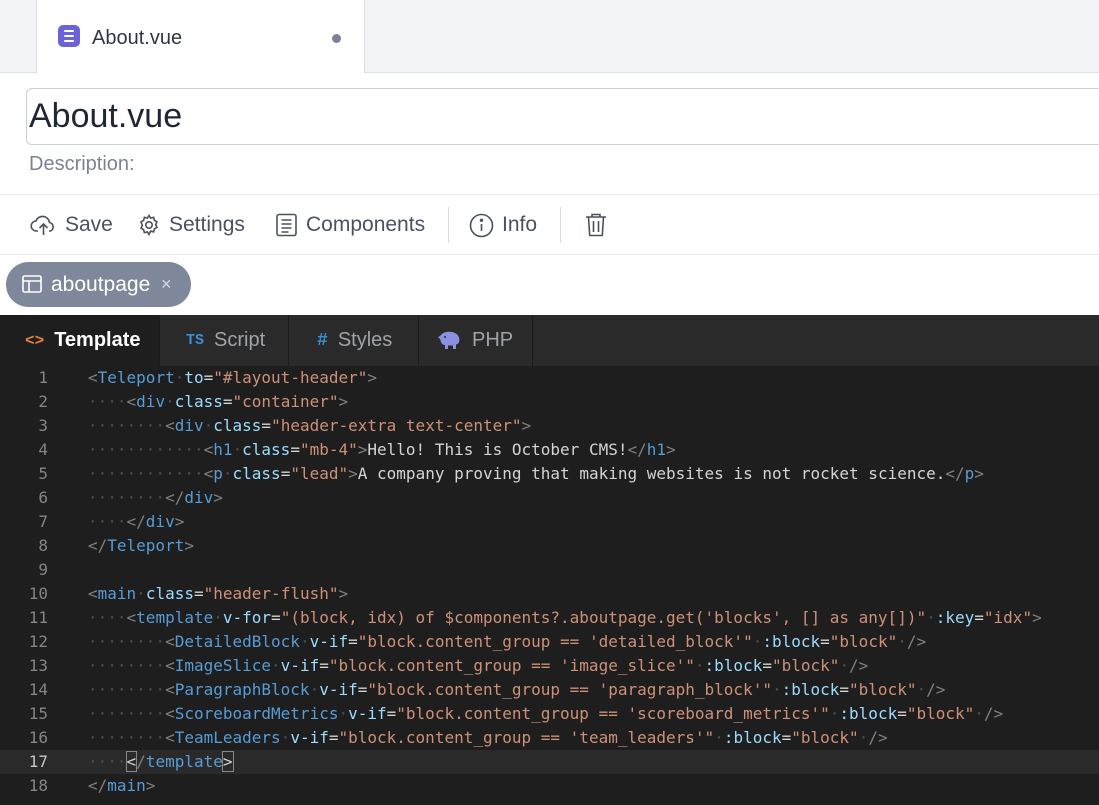 Image resolution: width=1099 pixels, height=805 pixels. Describe the element at coordinates (82, 164) in the screenshot. I see `description-field: Description:` at that location.